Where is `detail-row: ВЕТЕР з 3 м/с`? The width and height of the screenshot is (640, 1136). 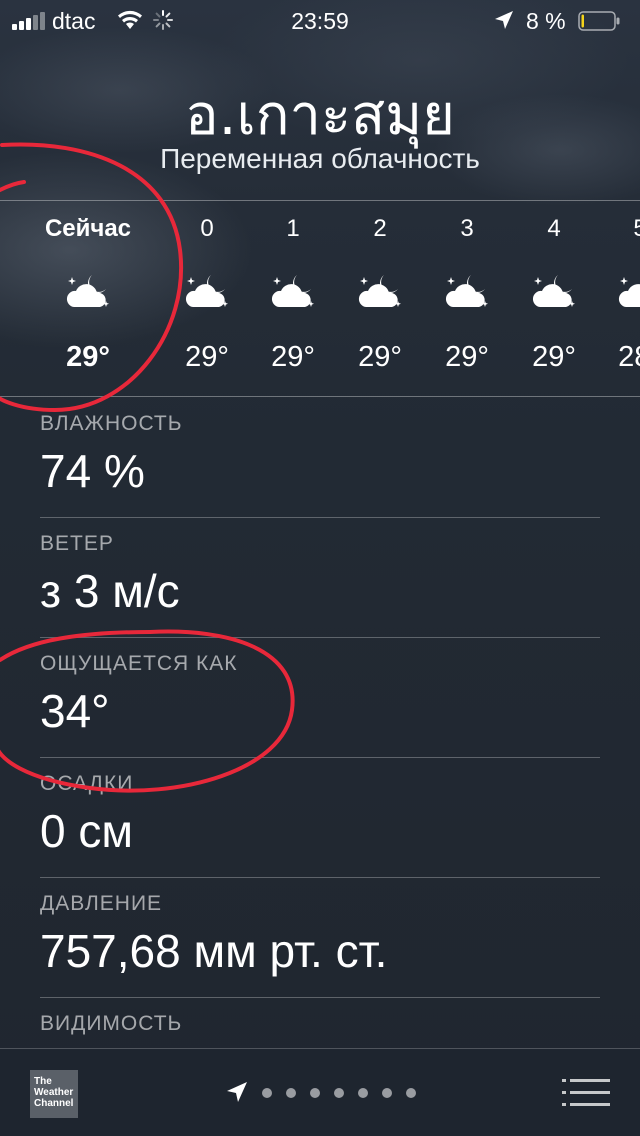 detail-row: ВЕТЕР з 3 м/с is located at coordinates (320, 578).